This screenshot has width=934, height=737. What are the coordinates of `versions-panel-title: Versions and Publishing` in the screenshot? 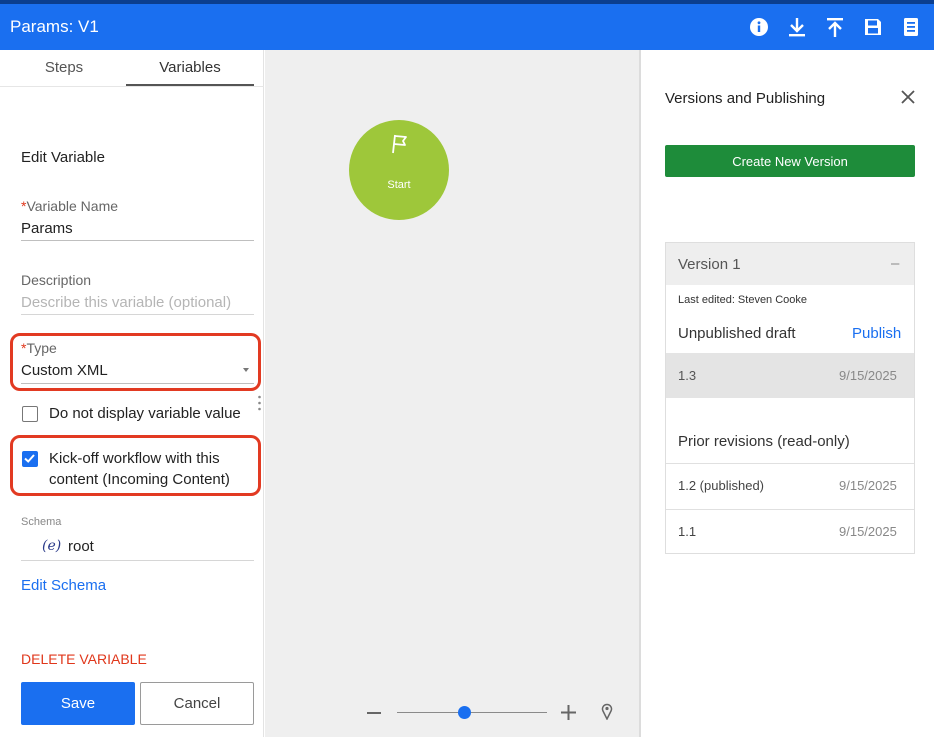 It's located at (745, 98).